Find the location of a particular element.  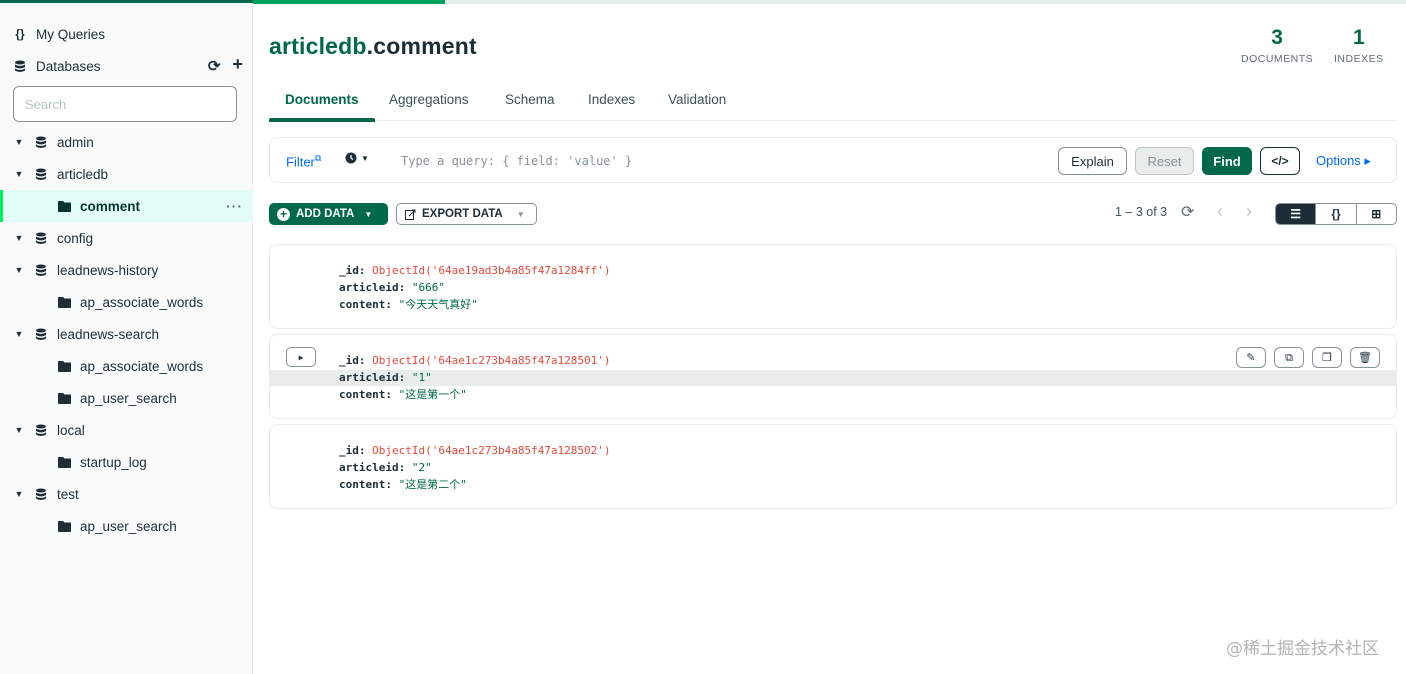

sidebar-db-leadnews-search: ▼ leadnews-search is located at coordinates (126, 334).